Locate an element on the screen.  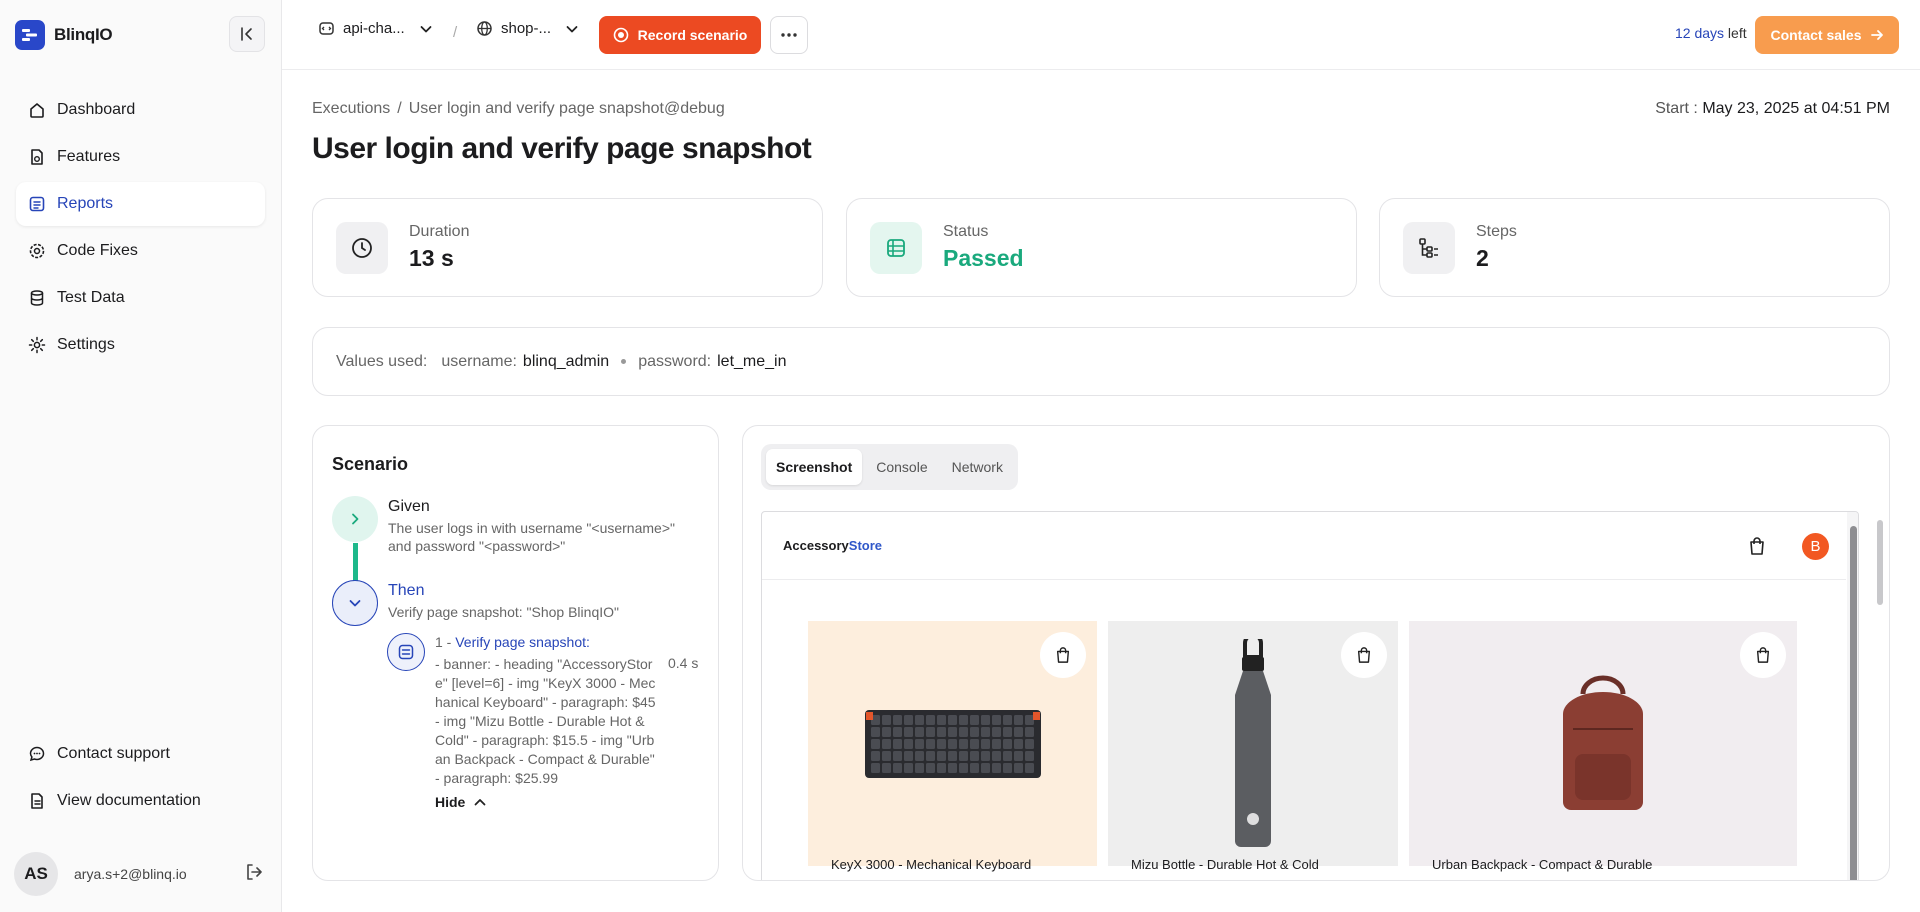
sidebar-item-test-data: Test Data is located at coordinates (140, 298).